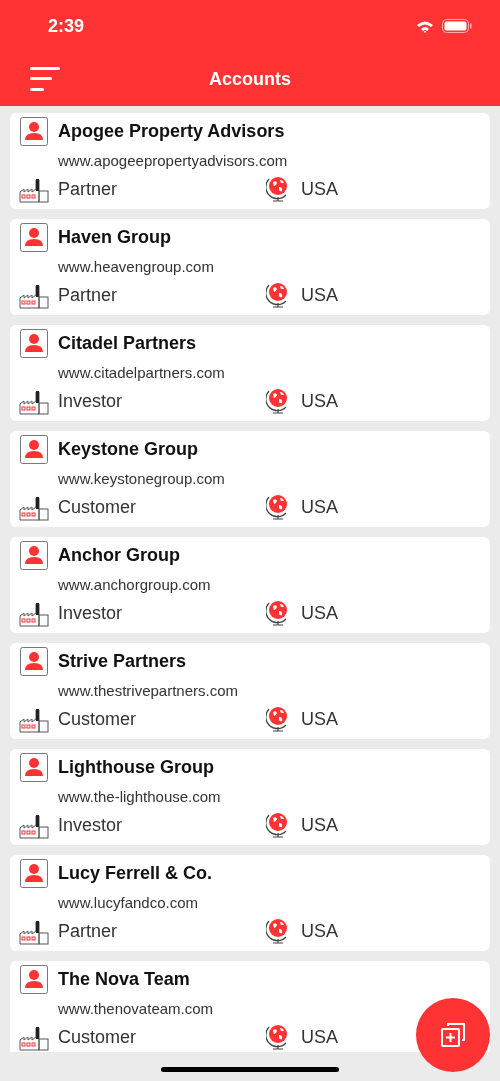 The image size is (500, 1081). What do you see at coordinates (173, 160) in the screenshot?
I see `account-url: www.apogeepropertyadvisors.com` at bounding box center [173, 160].